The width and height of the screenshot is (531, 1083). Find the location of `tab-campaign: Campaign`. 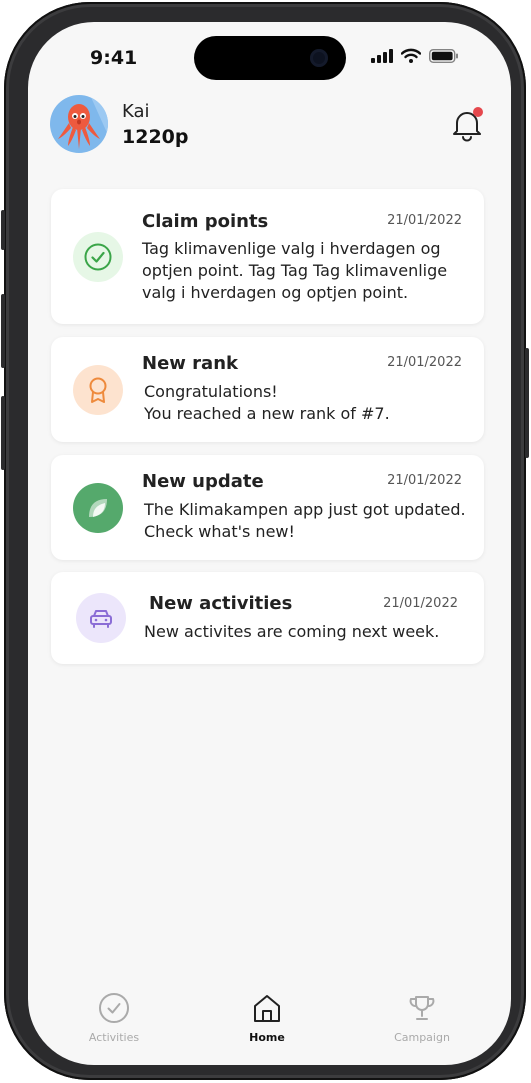

tab-campaign: Campaign is located at coordinates (422, 1018).